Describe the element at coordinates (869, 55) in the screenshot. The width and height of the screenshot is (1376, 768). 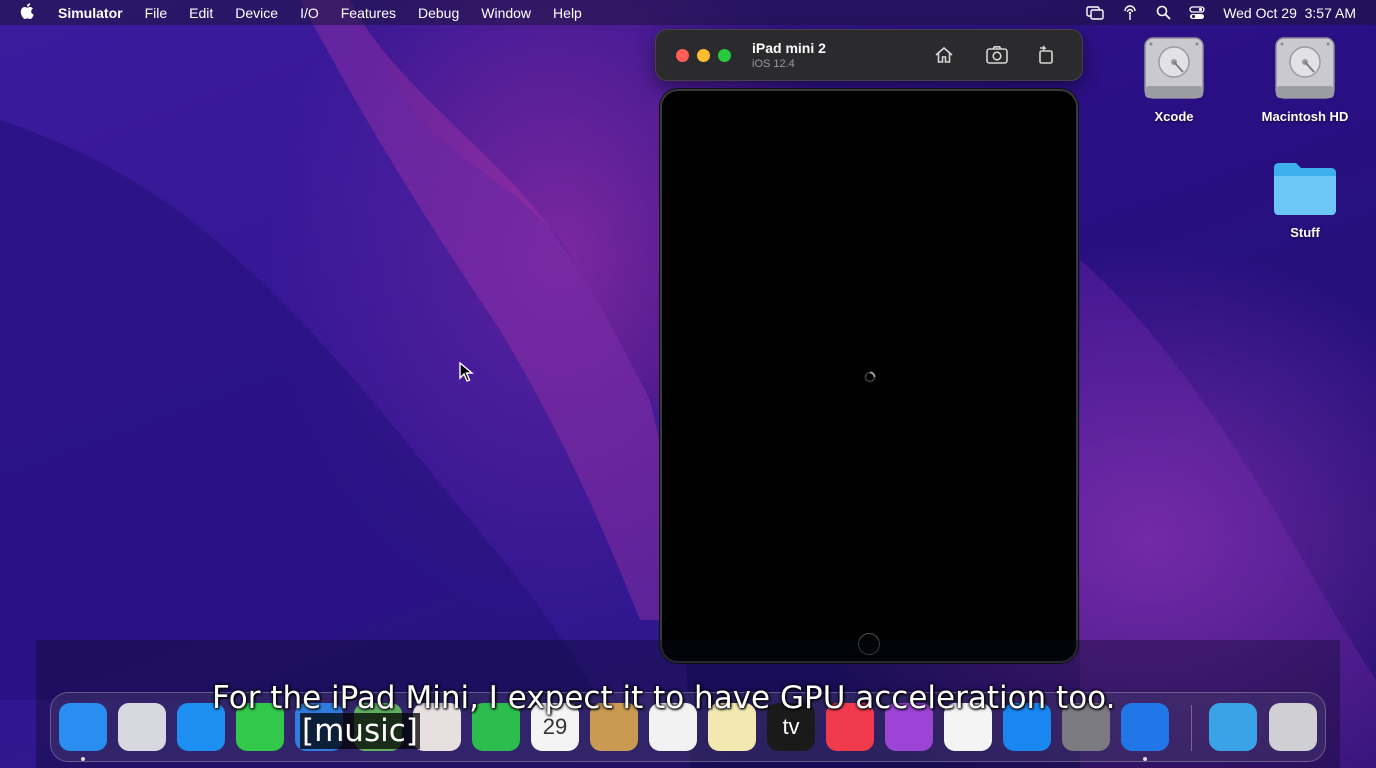
I see `simulator-titlebar: iPad mini 2 iOS 12.4` at that location.